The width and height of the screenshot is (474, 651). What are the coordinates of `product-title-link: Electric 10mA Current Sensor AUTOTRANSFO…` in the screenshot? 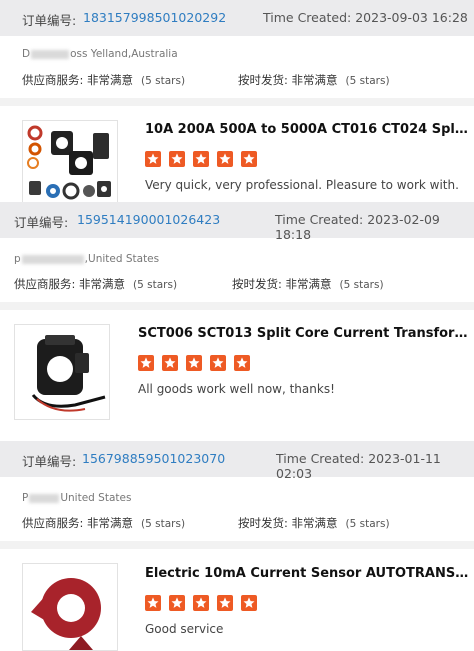 It's located at (307, 573).